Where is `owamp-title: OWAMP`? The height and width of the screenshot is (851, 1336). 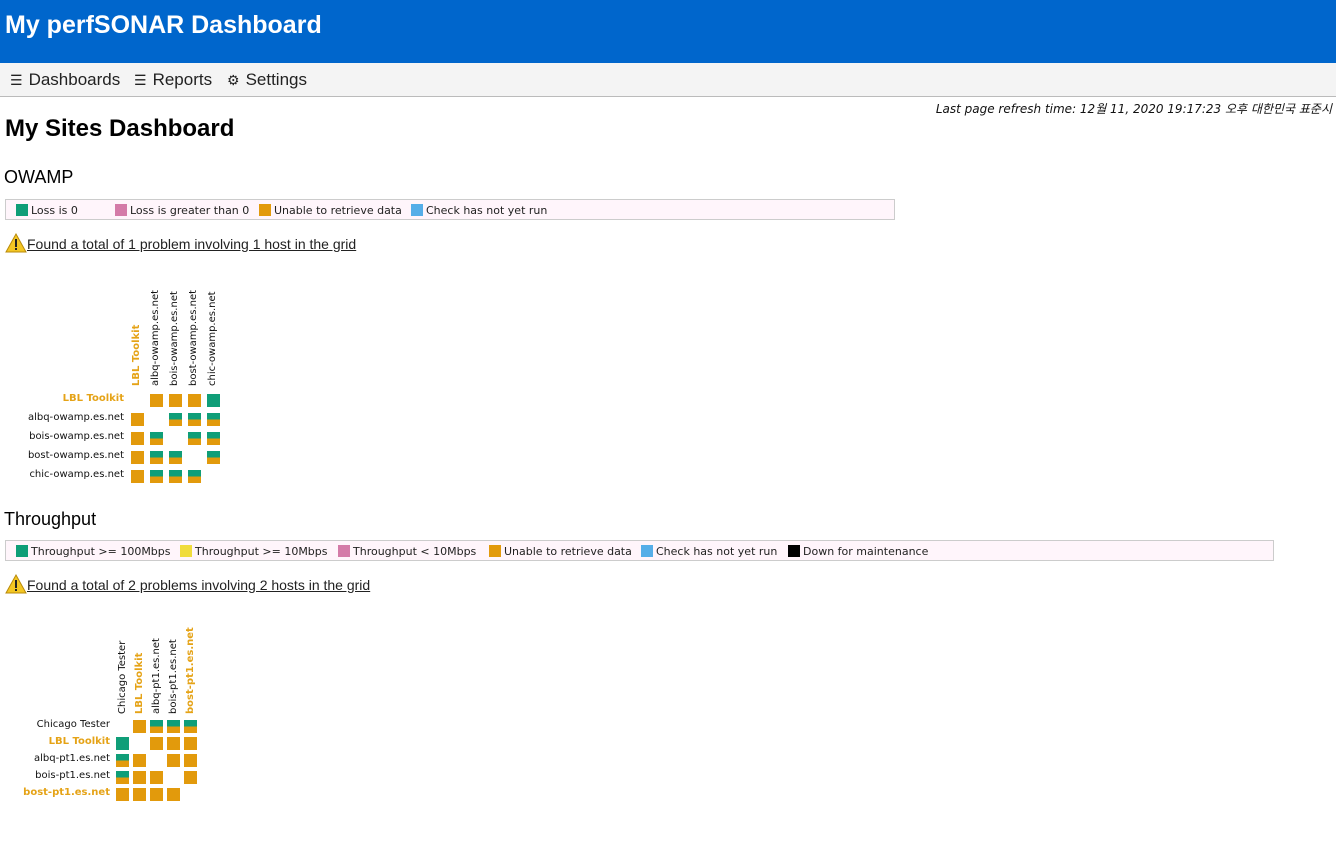 owamp-title: OWAMP is located at coordinates (39, 177).